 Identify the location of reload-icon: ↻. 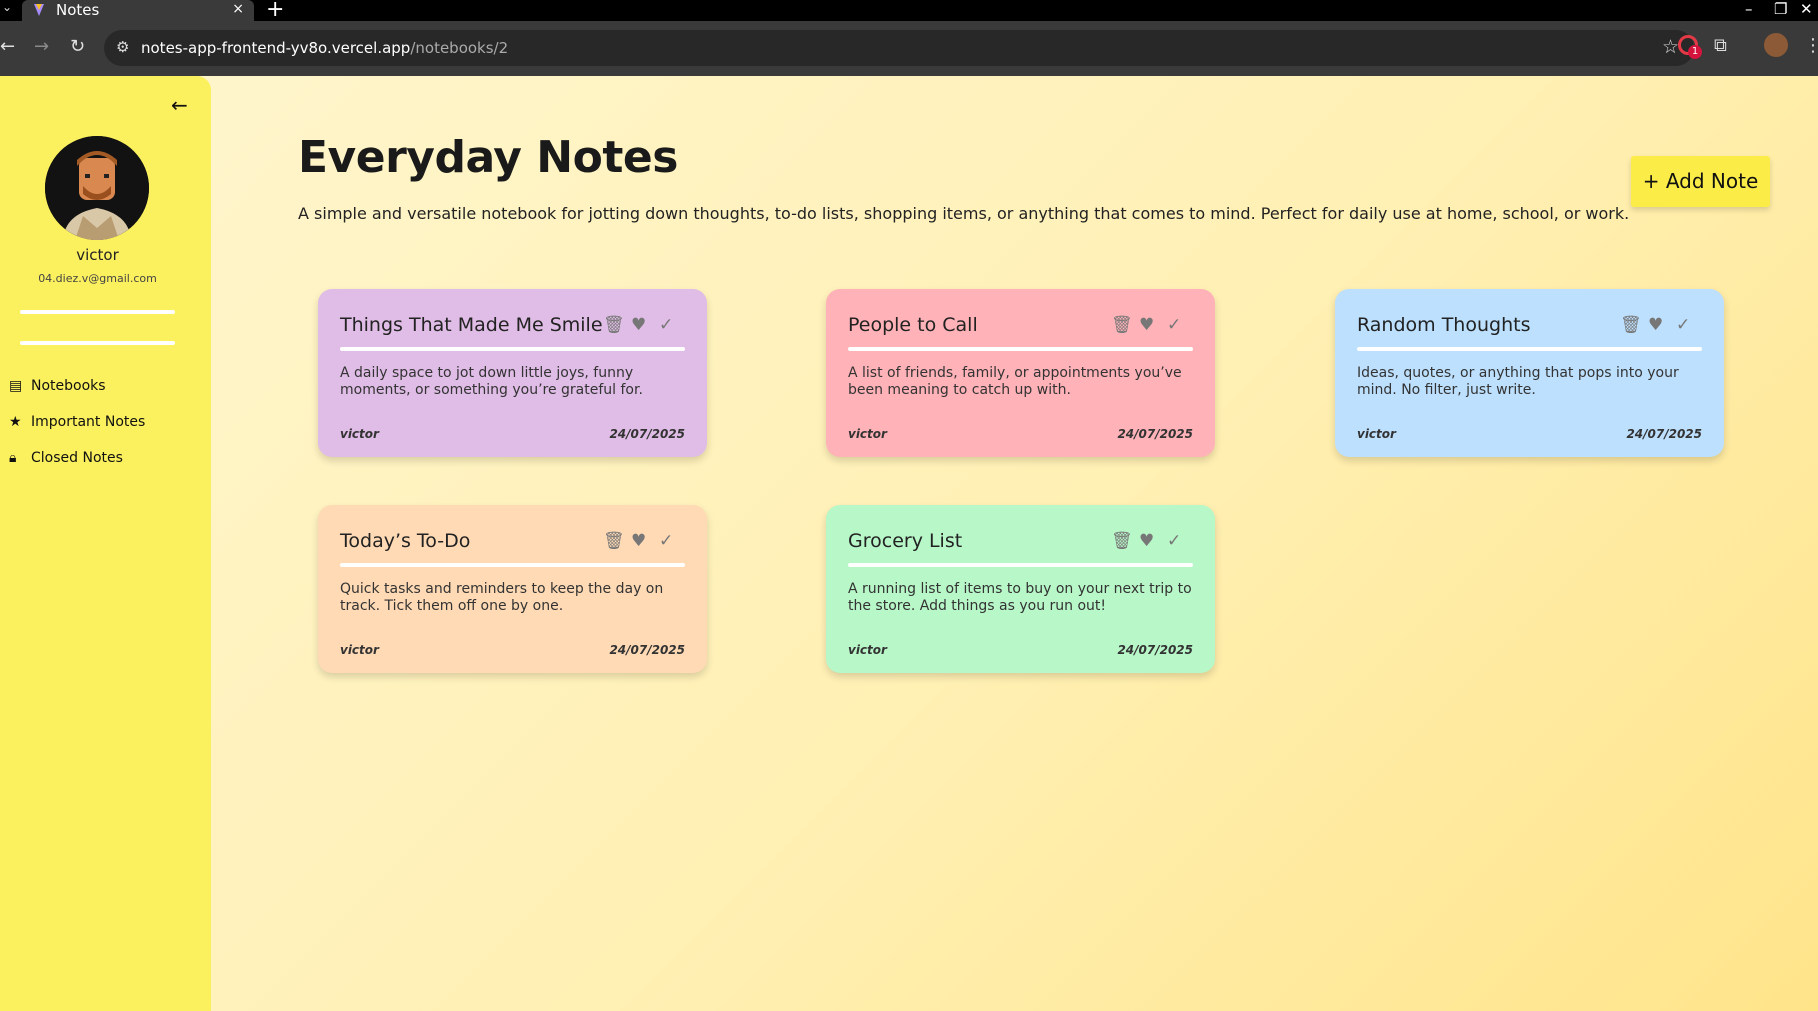
(77, 46).